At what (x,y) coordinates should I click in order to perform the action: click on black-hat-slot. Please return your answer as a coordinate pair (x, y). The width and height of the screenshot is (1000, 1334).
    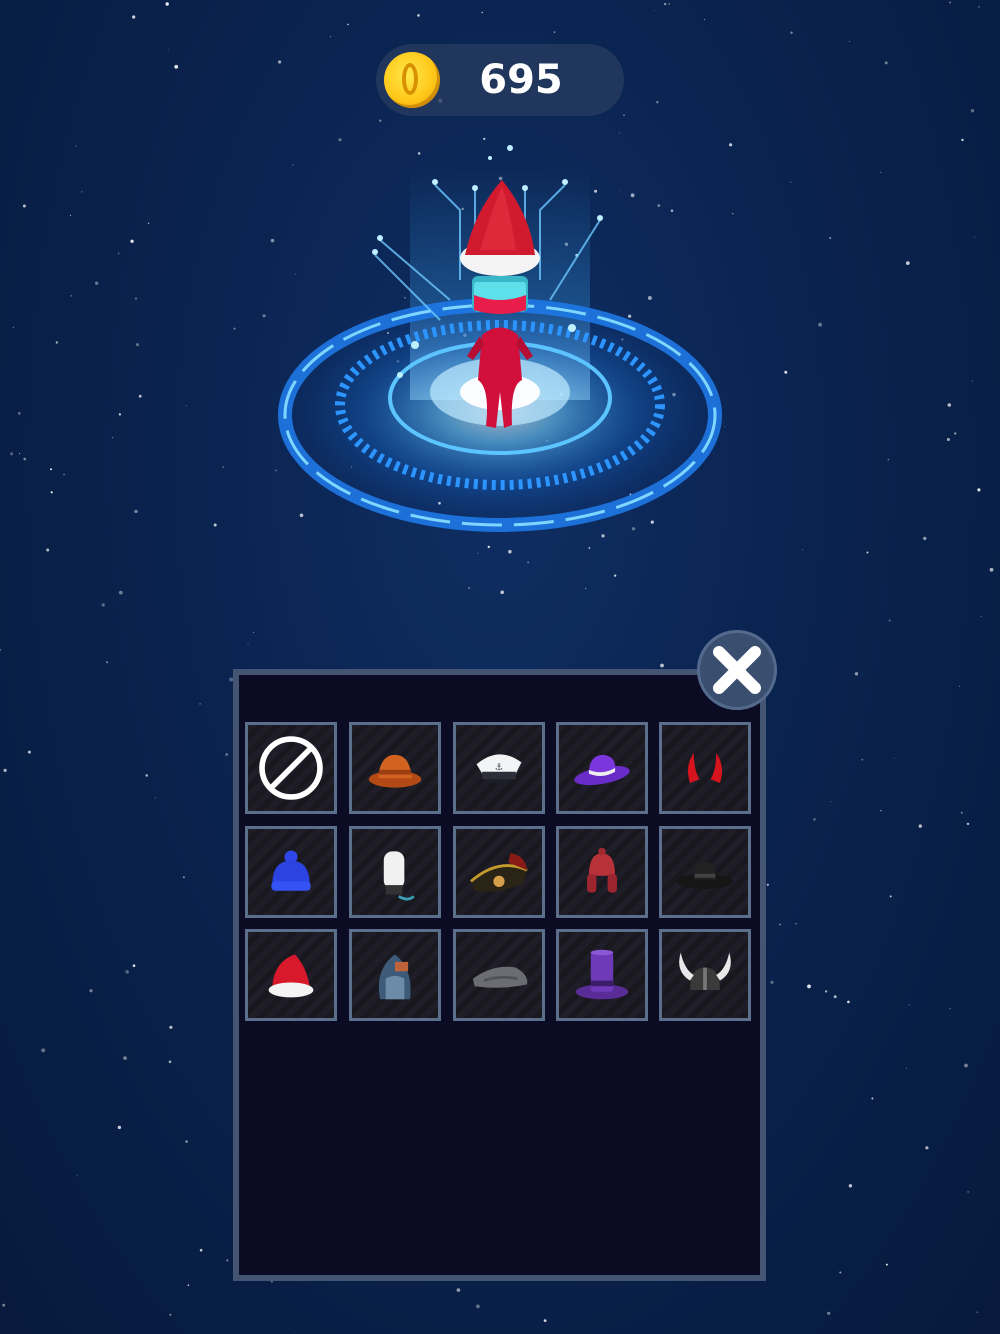
    Looking at the image, I should click on (705, 872).